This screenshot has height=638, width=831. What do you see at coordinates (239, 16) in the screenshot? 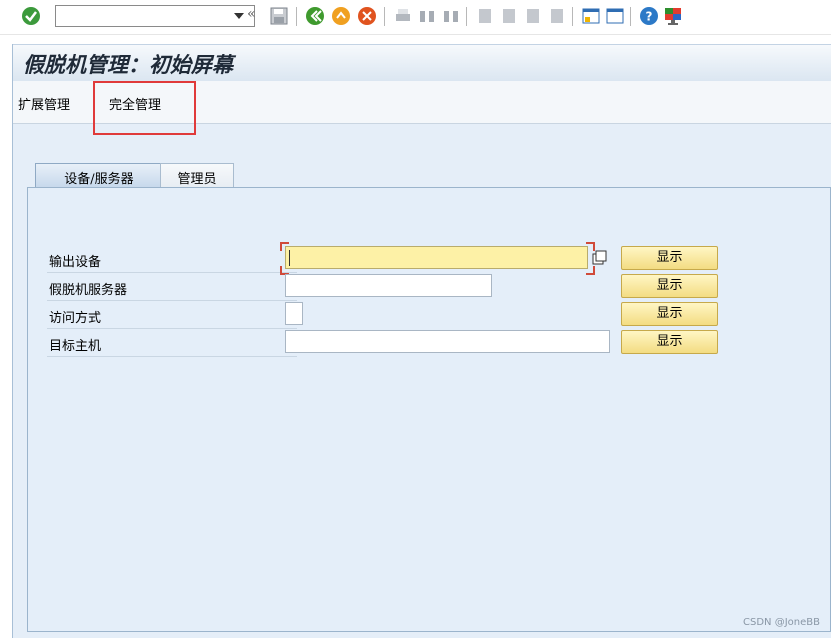
I see `dropdown-icon` at bounding box center [239, 16].